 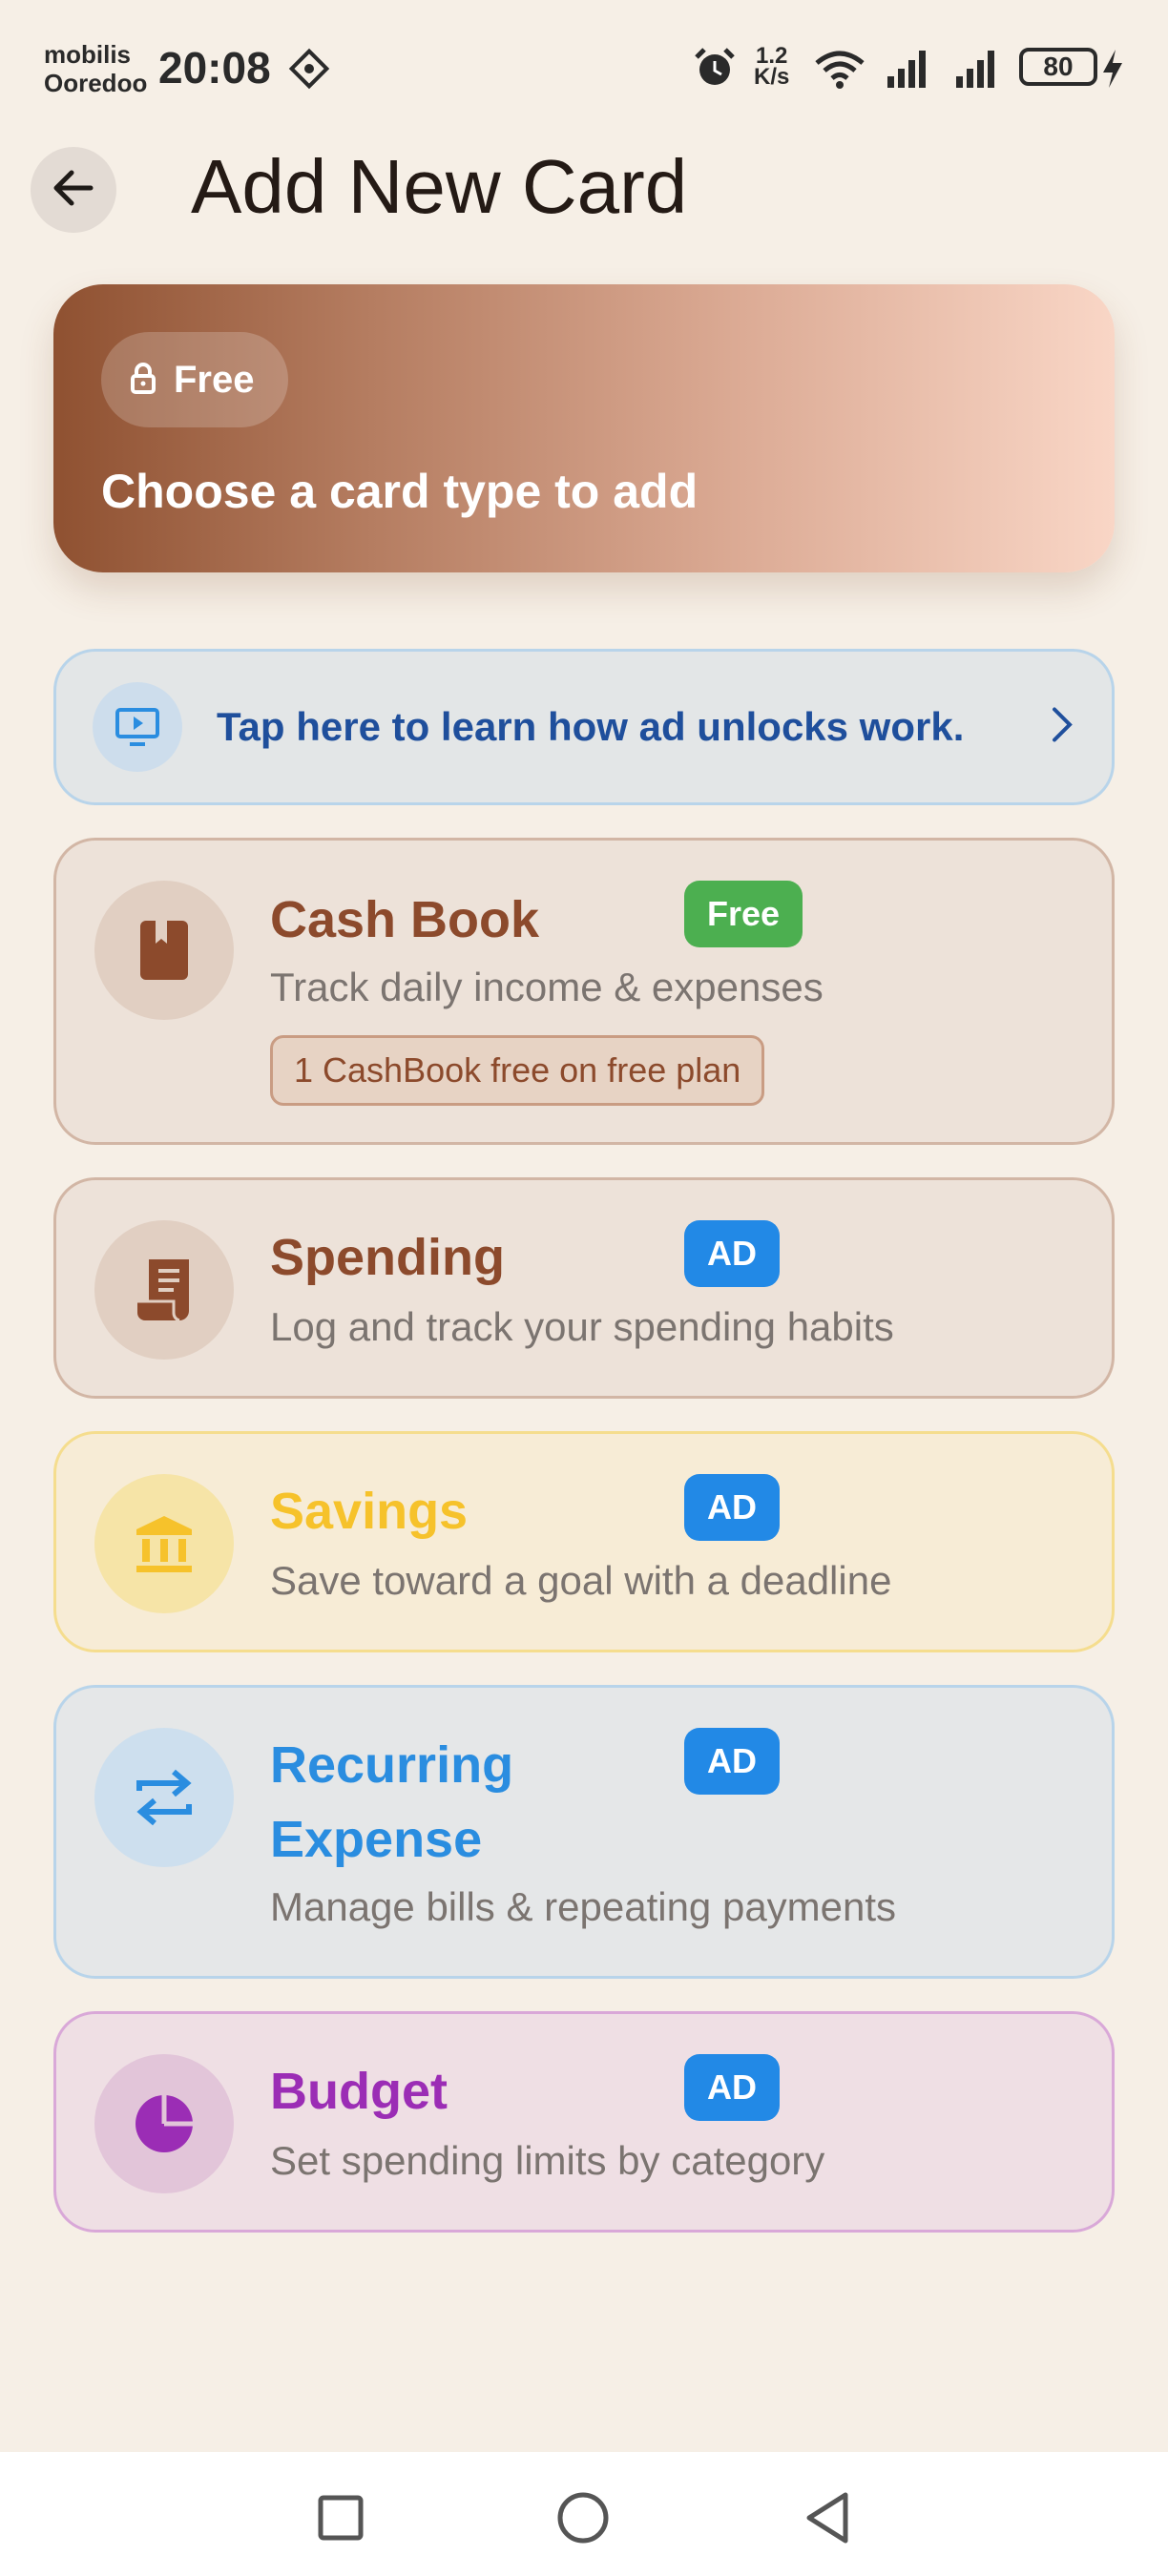 What do you see at coordinates (581, 1580) in the screenshot?
I see `card-description: Save toward a goal with a deadline` at bounding box center [581, 1580].